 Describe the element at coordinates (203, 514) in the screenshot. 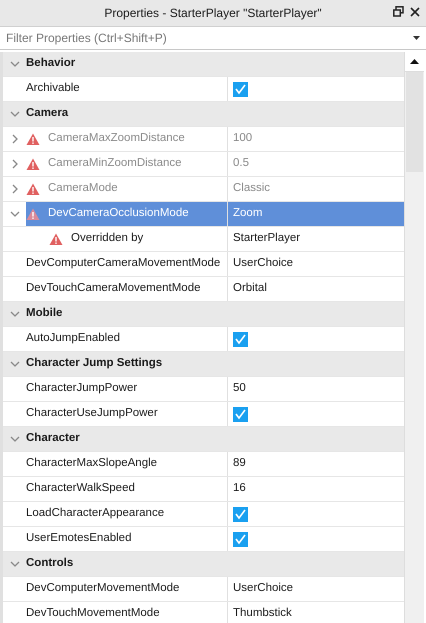

I see `property-row: LoadCharacterAppearance` at that location.